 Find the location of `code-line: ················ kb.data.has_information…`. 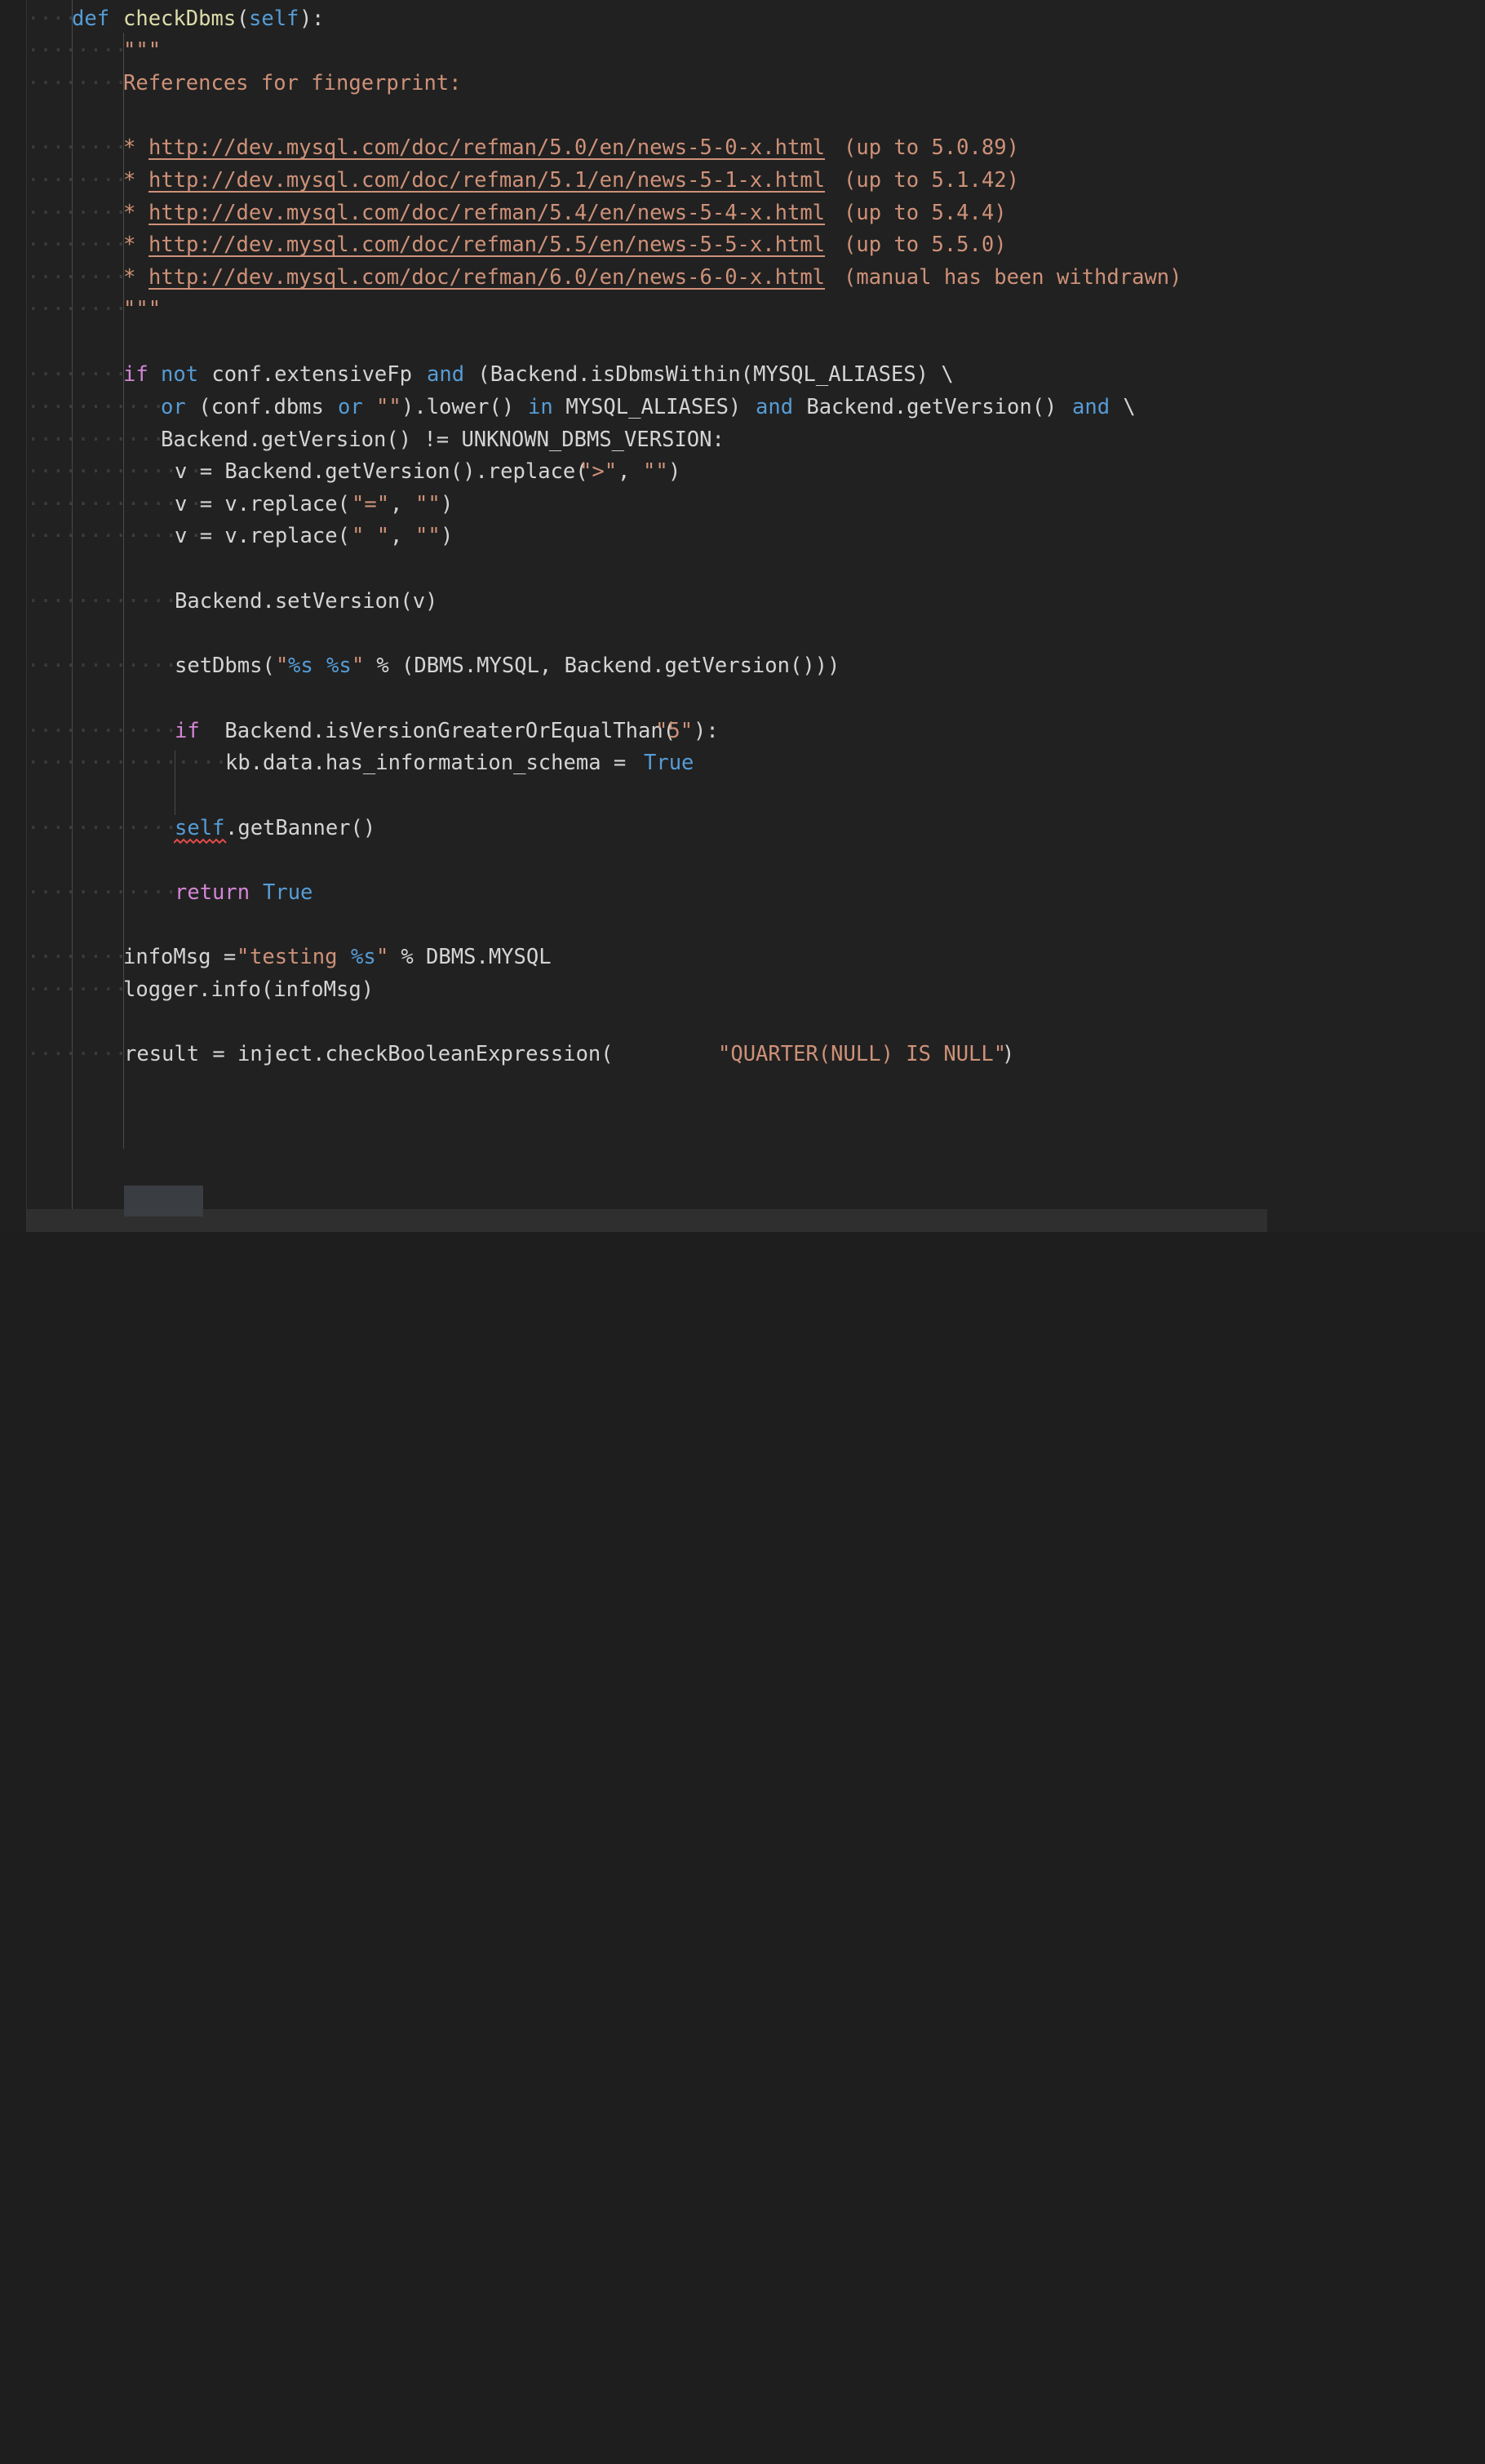

code-line: ················ kb.data.has_information… is located at coordinates (742, 763).